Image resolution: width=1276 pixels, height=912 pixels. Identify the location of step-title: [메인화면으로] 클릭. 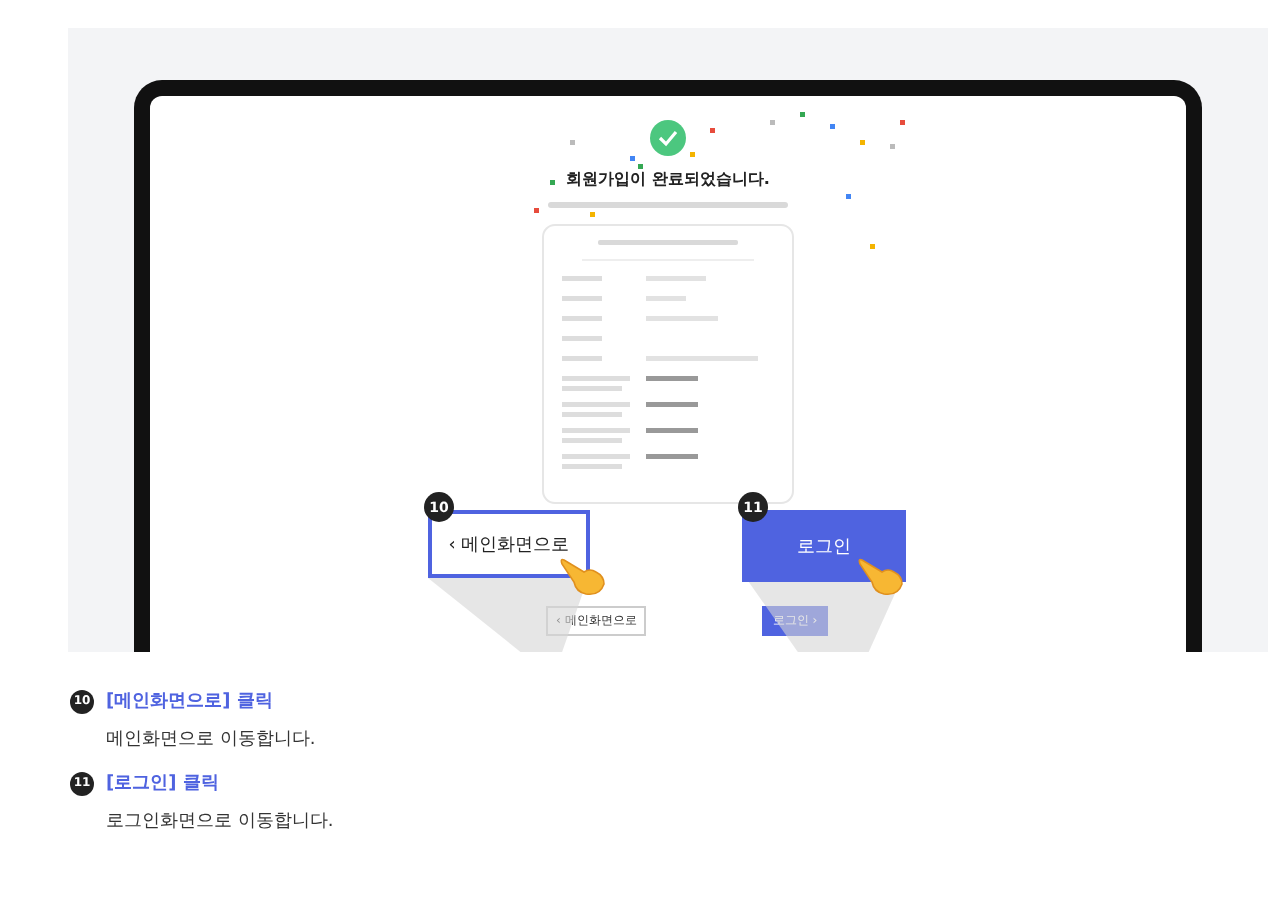
(189, 702).